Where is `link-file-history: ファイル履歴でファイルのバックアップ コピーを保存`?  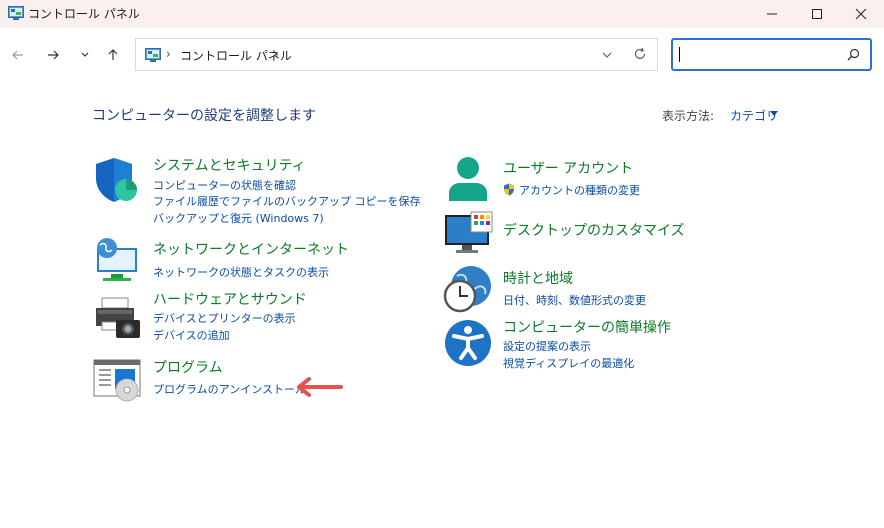
link-file-history: ファイル履歴でファイルのバックアップ コピーを保存 is located at coordinates (287, 201).